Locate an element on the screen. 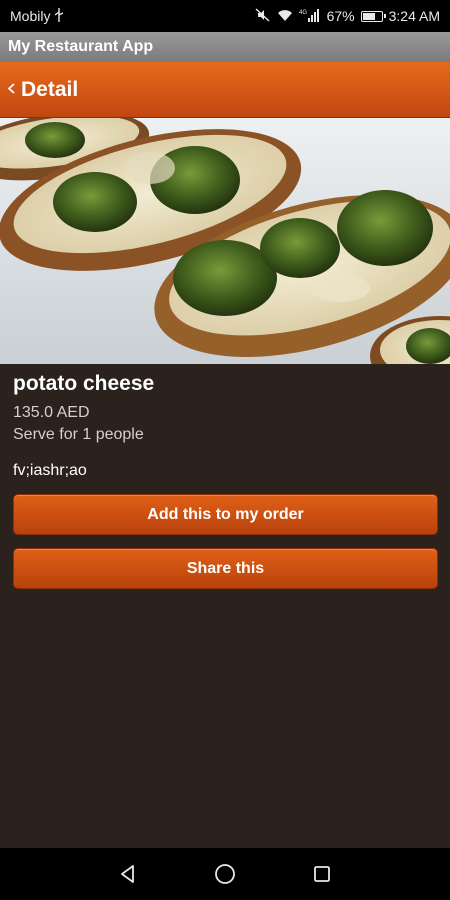  usb-icon is located at coordinates (59, 16).